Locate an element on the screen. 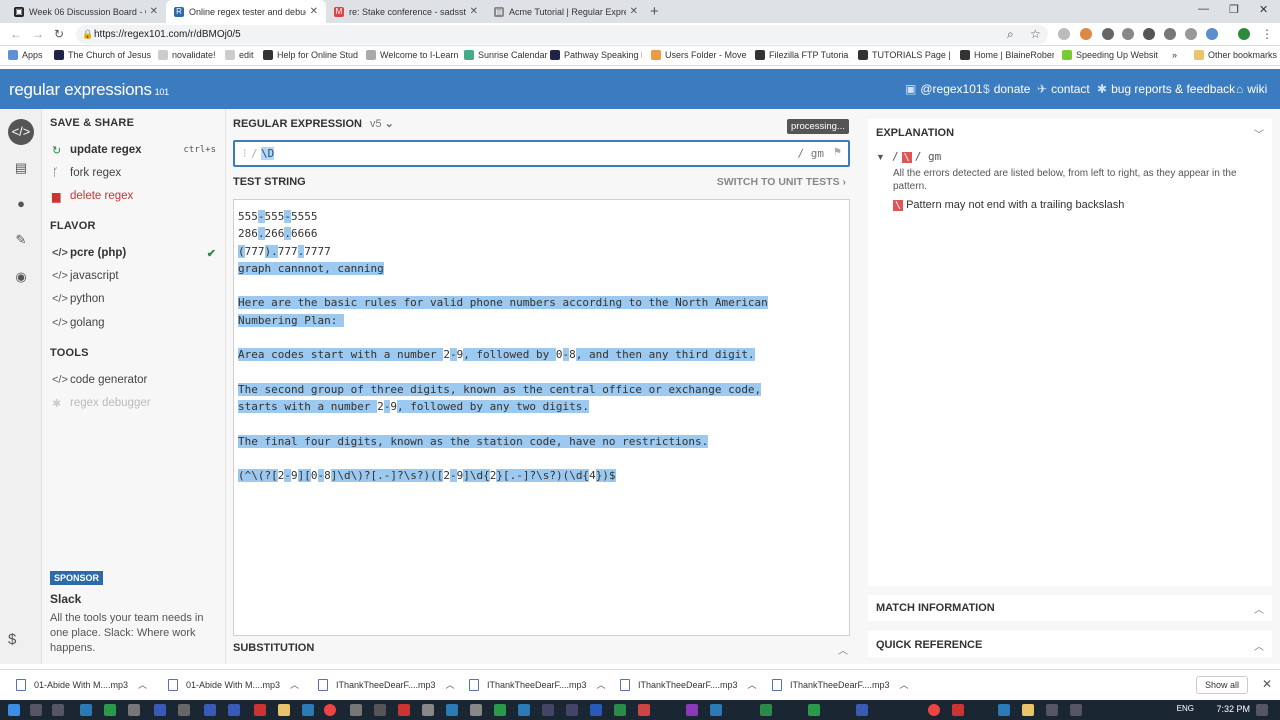 The image size is (1280, 720). powerpoint-icon is located at coordinates (644, 710).